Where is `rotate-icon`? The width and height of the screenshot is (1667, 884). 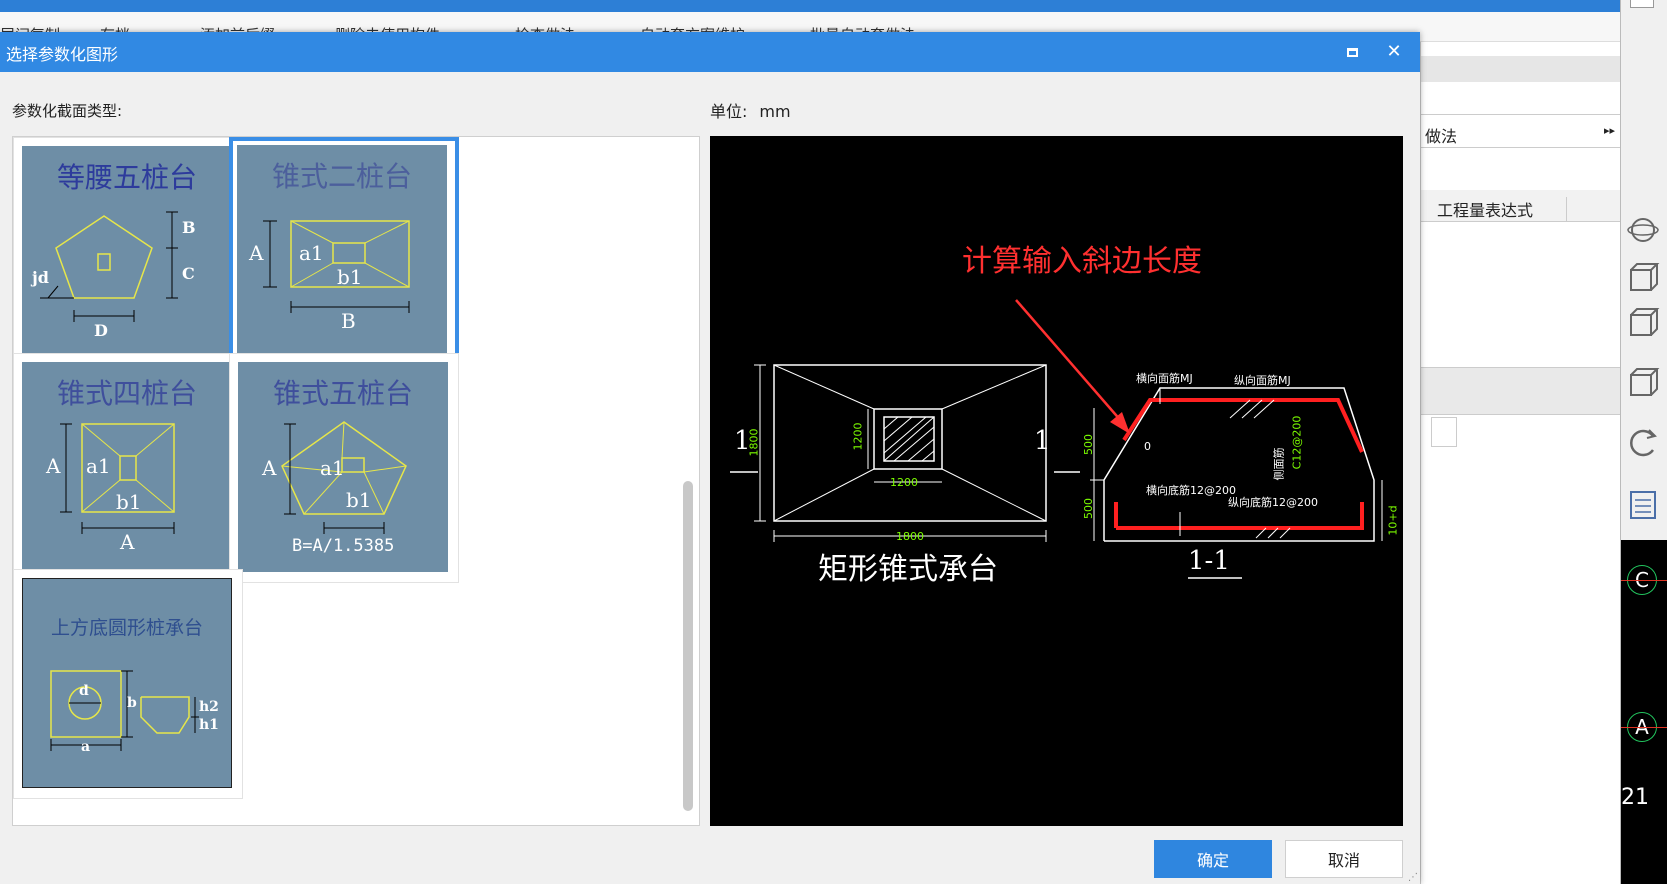 rotate-icon is located at coordinates (1643, 441).